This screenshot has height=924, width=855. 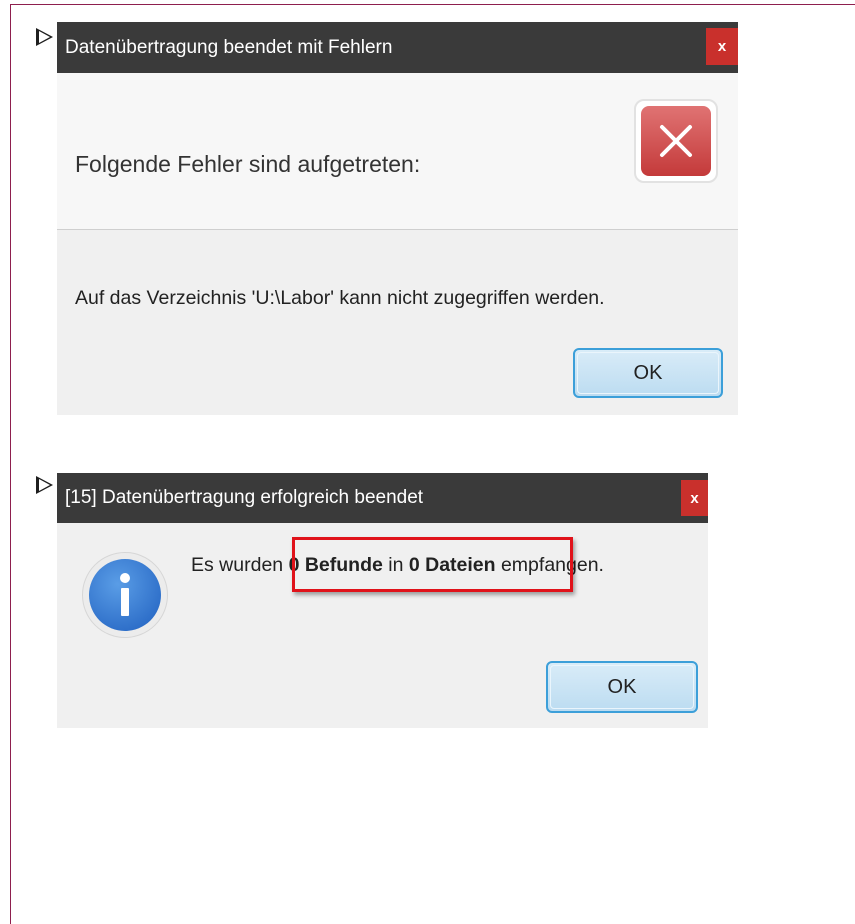 I want to click on error-dialog-header: Folgende Fehler sind aufgetreten:, so click(x=248, y=164).